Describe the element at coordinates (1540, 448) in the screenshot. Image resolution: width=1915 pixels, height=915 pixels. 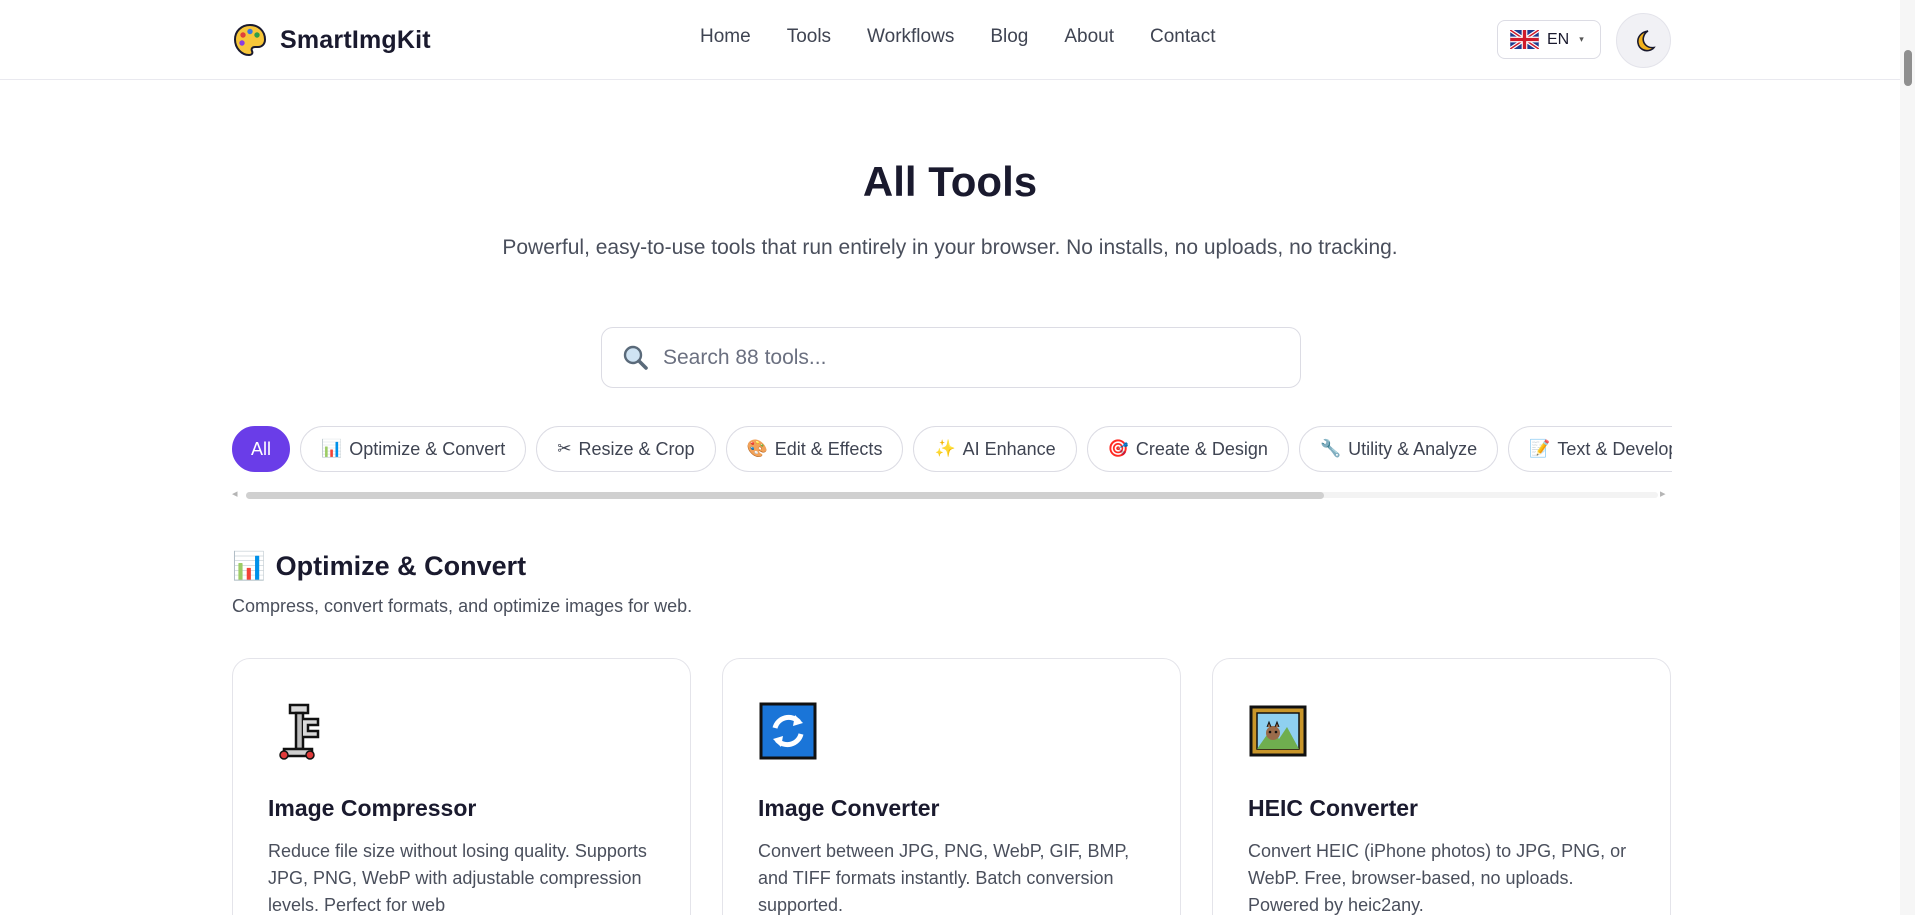
I see `memo-icon: 📝` at that location.